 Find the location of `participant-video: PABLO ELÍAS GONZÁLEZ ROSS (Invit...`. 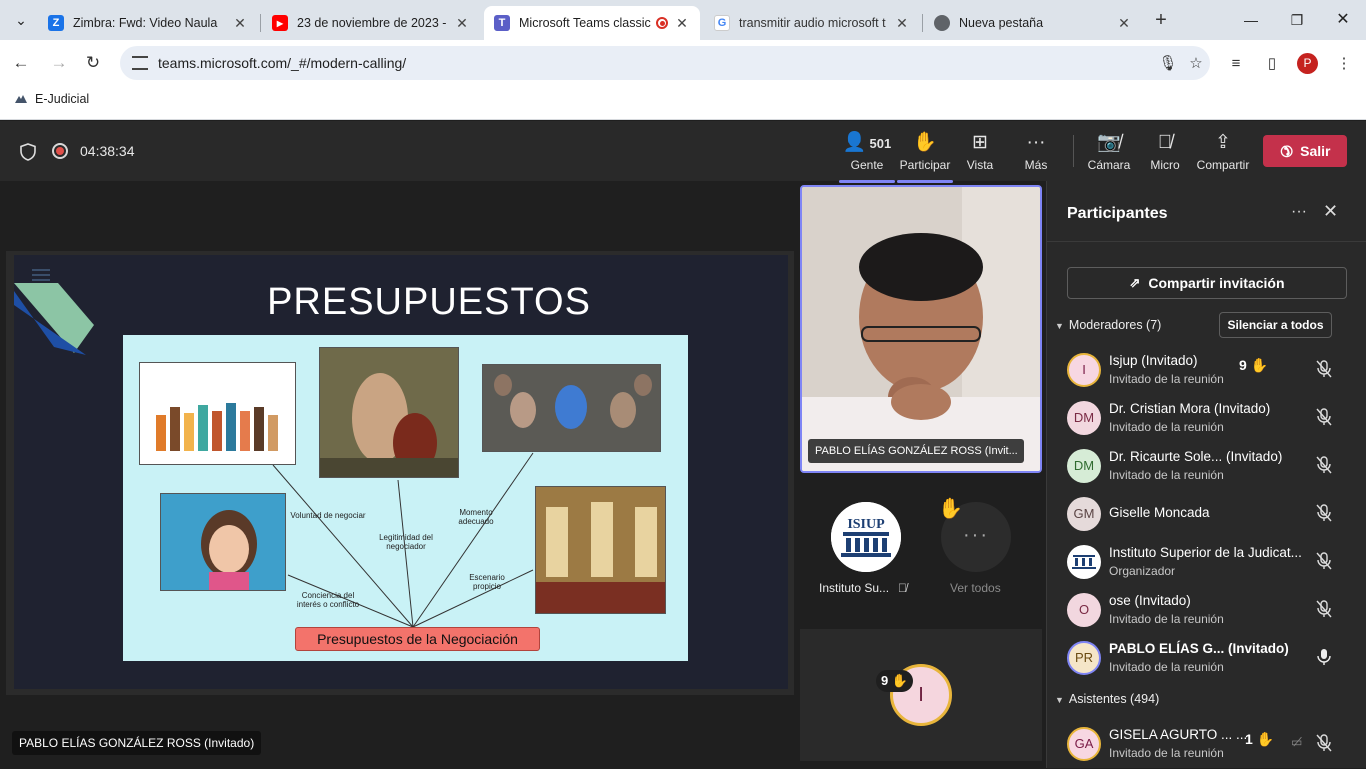

participant-video: PABLO ELÍAS GONZÁLEZ ROSS (Invit... is located at coordinates (921, 329).